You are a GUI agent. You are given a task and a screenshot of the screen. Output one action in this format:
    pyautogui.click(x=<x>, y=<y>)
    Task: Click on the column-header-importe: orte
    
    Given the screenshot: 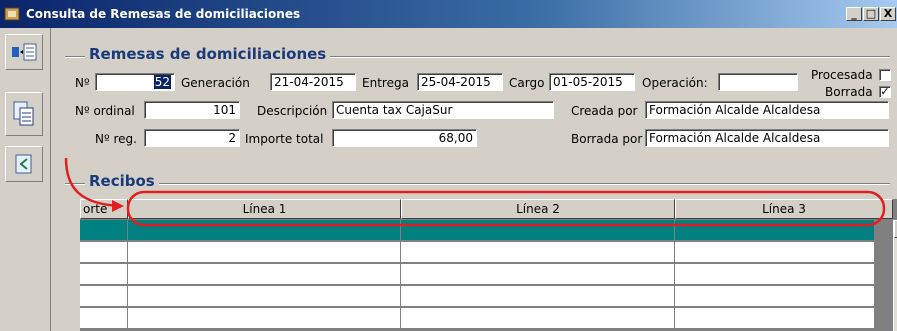 What is the action you would take?
    pyautogui.click(x=104, y=209)
    